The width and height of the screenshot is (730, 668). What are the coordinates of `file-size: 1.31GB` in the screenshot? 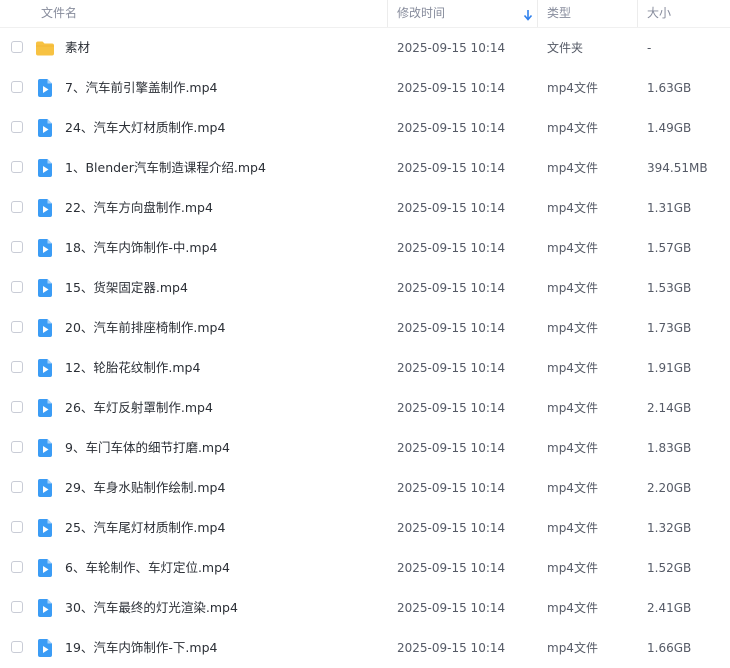 It's located at (669, 208).